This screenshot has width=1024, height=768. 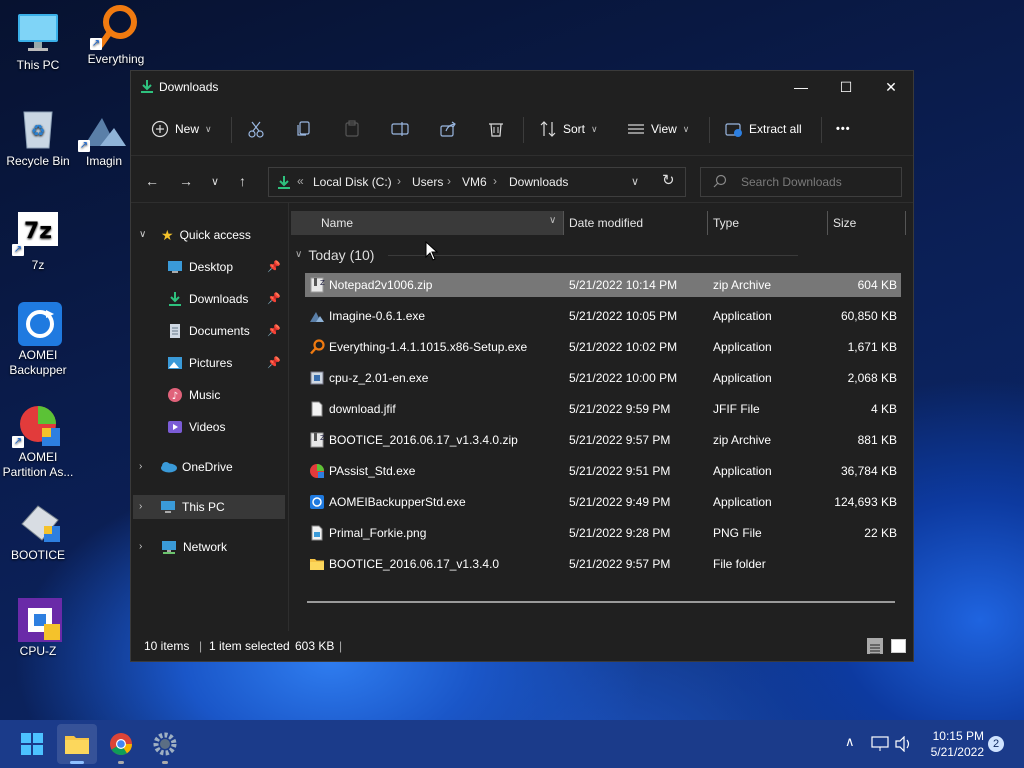 What do you see at coordinates (181, 129) in the screenshot?
I see `new-button: New ∨` at bounding box center [181, 129].